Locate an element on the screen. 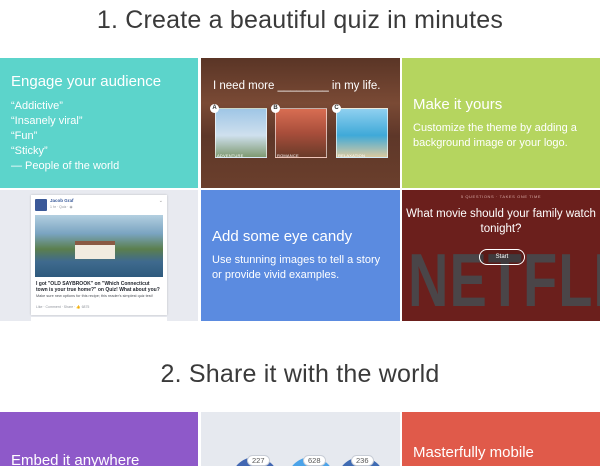 The width and height of the screenshot is (600, 466). quote-attribution: — People of the world is located at coordinates (65, 166).